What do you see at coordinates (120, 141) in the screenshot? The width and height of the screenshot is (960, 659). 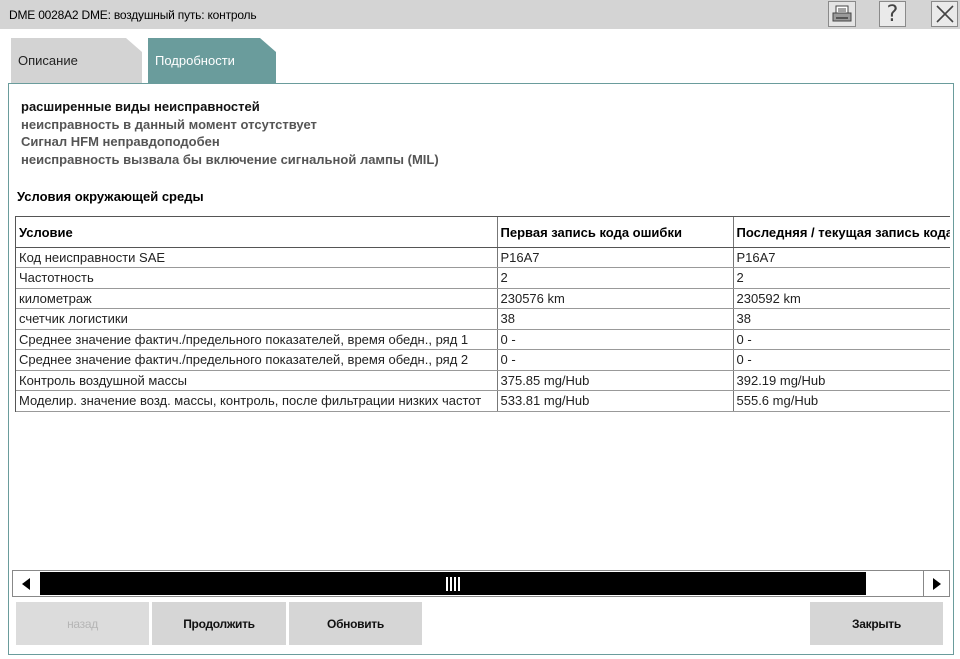 I see `fault-info-line: Сигнал HFM неправдоподобен` at bounding box center [120, 141].